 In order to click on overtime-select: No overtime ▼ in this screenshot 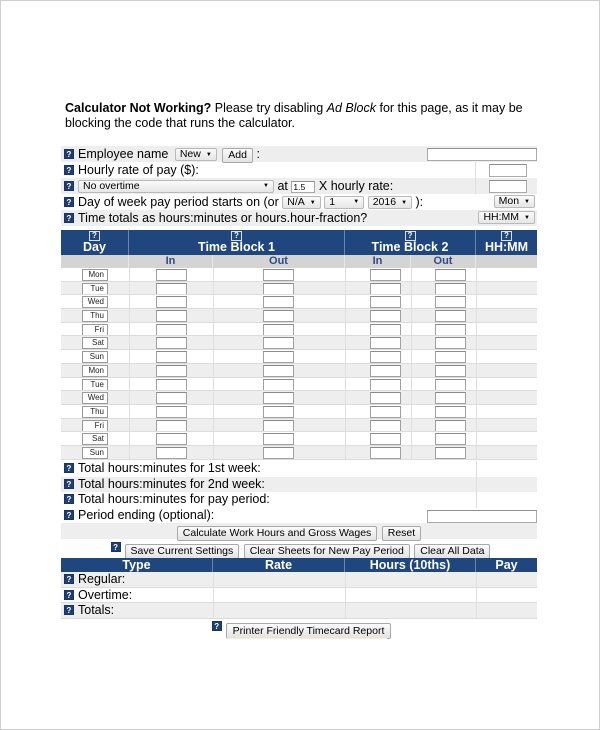, I will do `click(176, 186)`.